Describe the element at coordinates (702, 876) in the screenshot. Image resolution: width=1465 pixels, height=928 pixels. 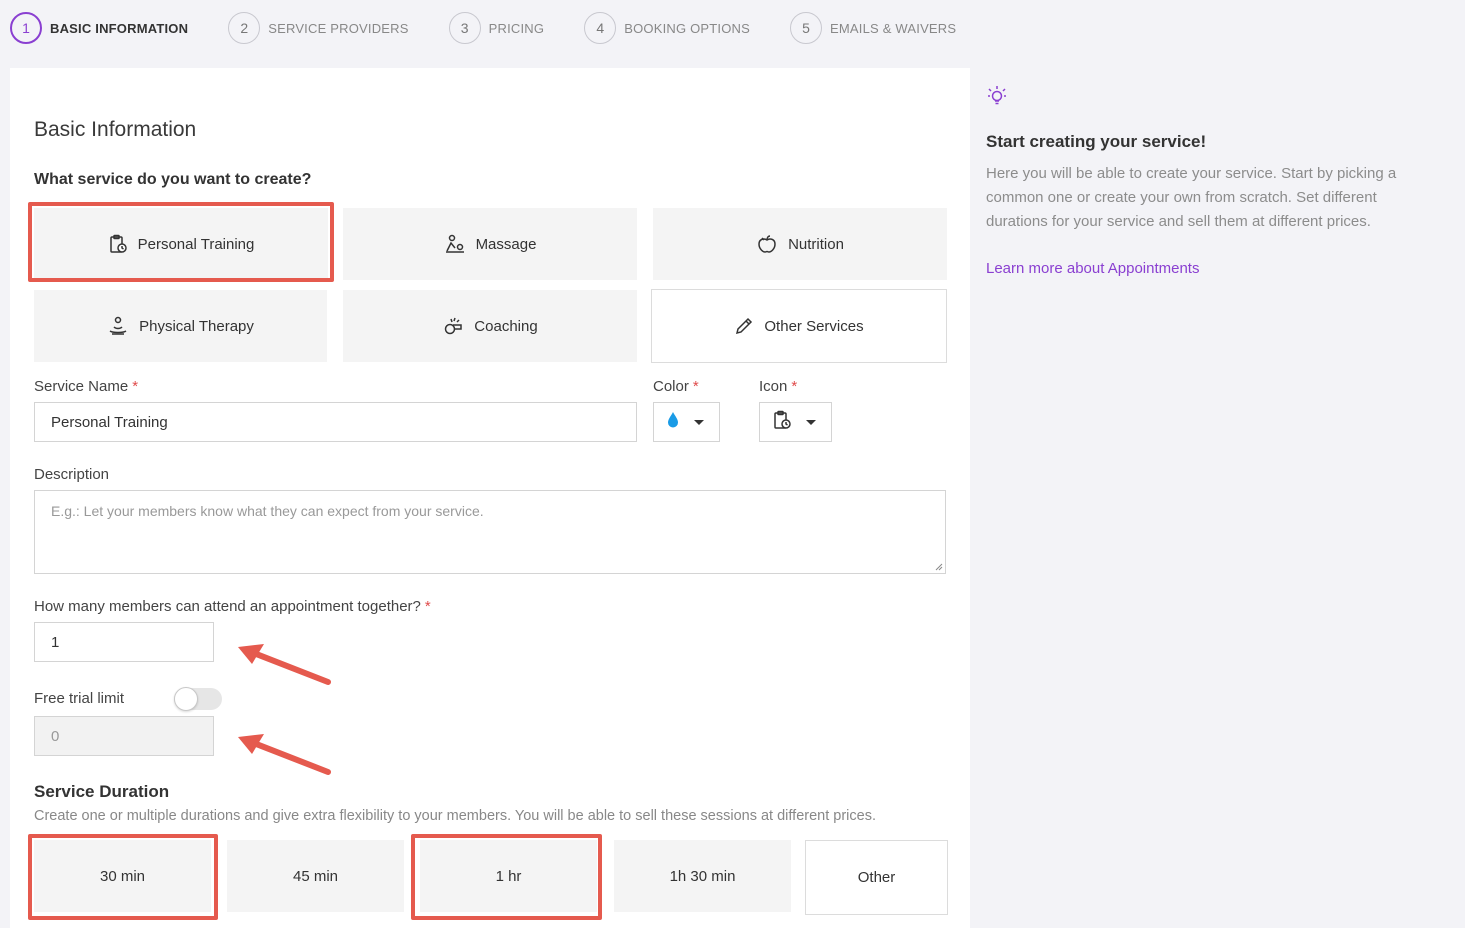
I see `duration-option-1h-30-min: 1h 30 min` at that location.